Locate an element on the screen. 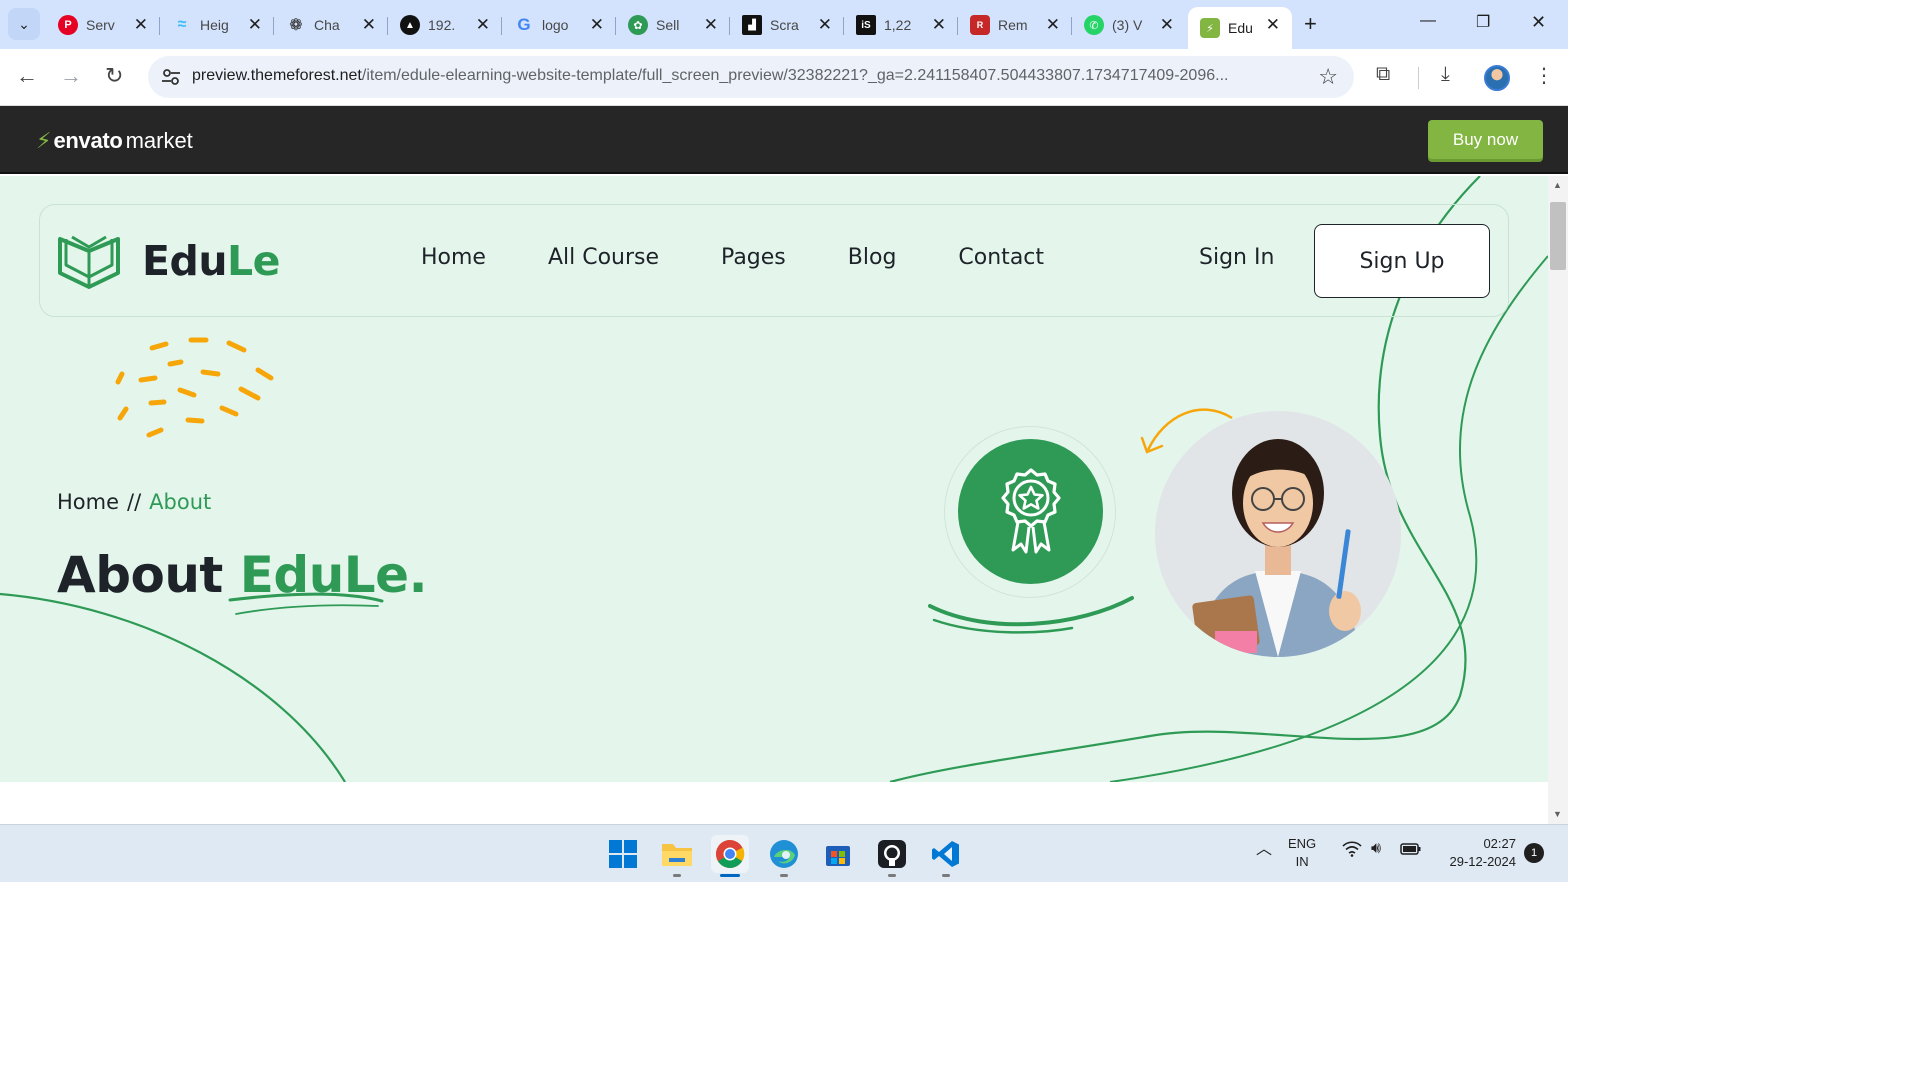  file-explorer-icon is located at coordinates (677, 856).